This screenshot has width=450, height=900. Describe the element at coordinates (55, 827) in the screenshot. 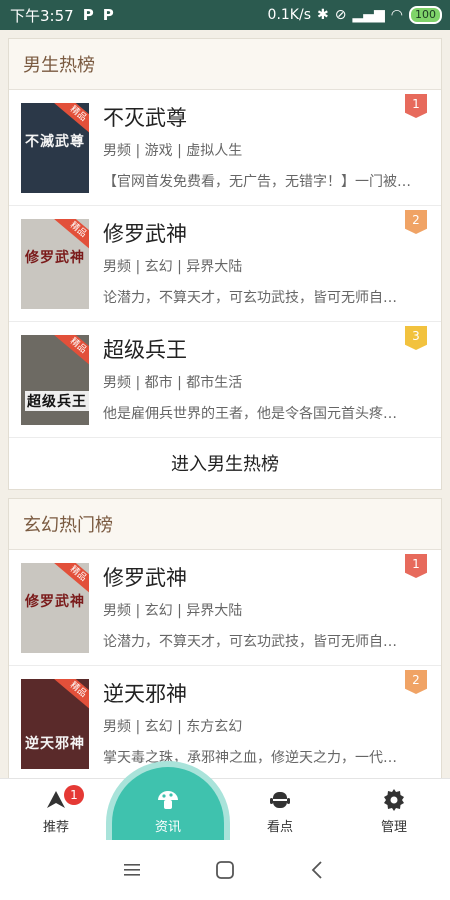

I see `tab-label: 推荐` at that location.